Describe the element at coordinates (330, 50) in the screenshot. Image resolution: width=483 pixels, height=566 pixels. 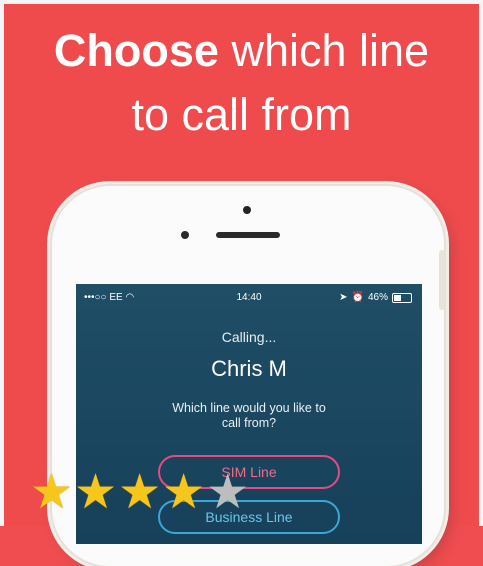
I see `headline-rest: which line` at that location.